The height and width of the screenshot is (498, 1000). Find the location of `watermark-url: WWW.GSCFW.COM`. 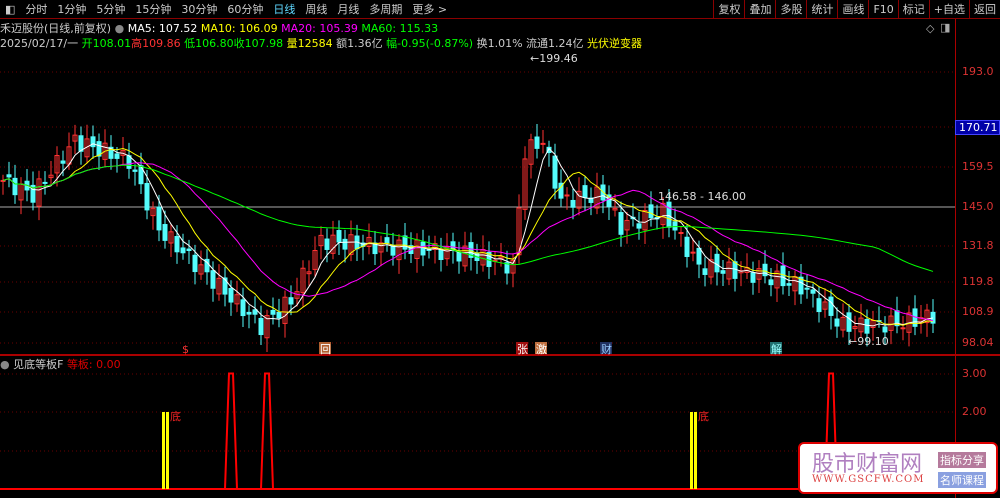

watermark-url: WWW.GSCFW.COM is located at coordinates (868, 479).